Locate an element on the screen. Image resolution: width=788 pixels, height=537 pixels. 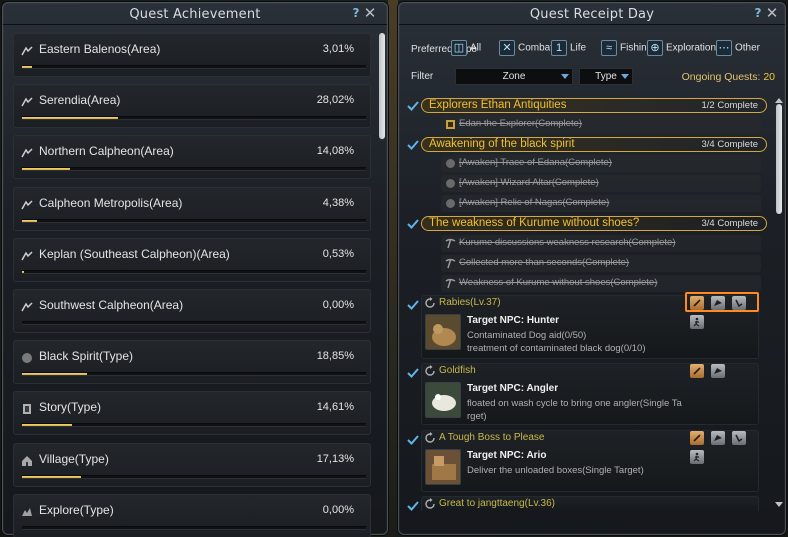
achievement-name: Village(Type) is located at coordinates (74, 458).